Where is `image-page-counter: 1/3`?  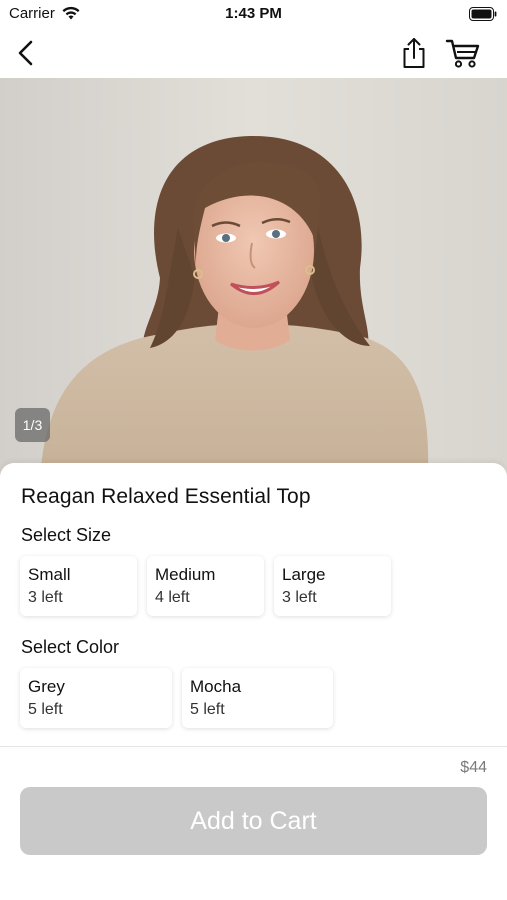 image-page-counter: 1/3 is located at coordinates (32, 425).